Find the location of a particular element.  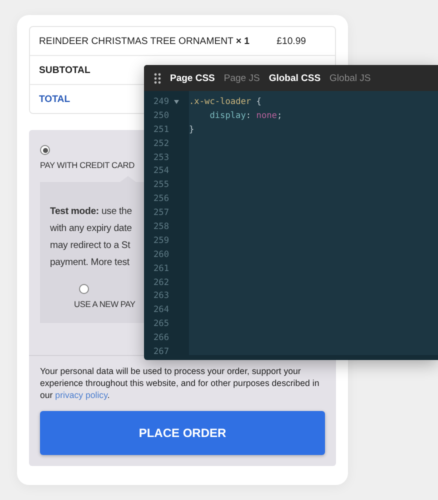

test-mode-text: payment. More test is located at coordinates (90, 263).